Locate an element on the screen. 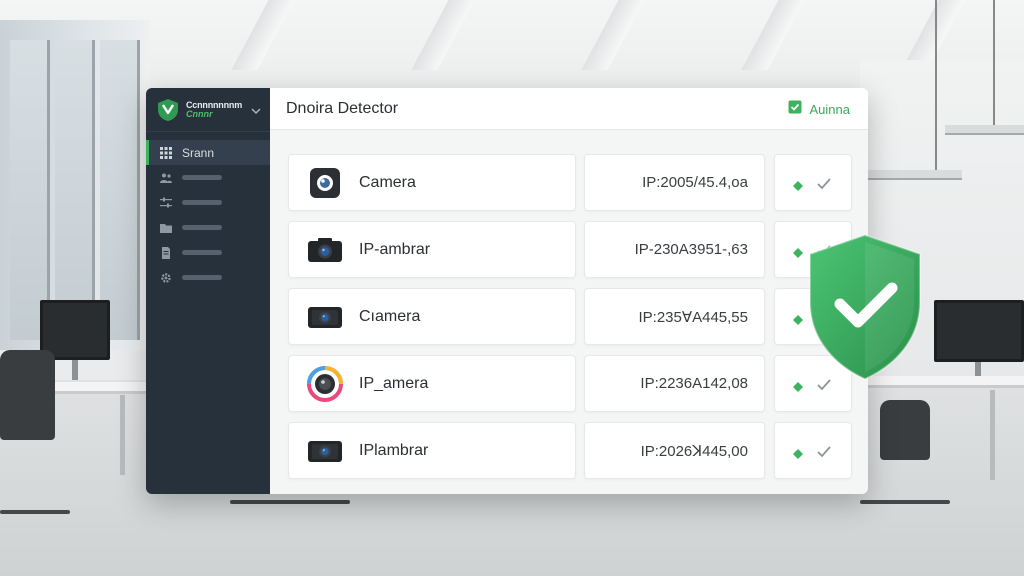  device-name: IP_amera is located at coordinates (394, 383).